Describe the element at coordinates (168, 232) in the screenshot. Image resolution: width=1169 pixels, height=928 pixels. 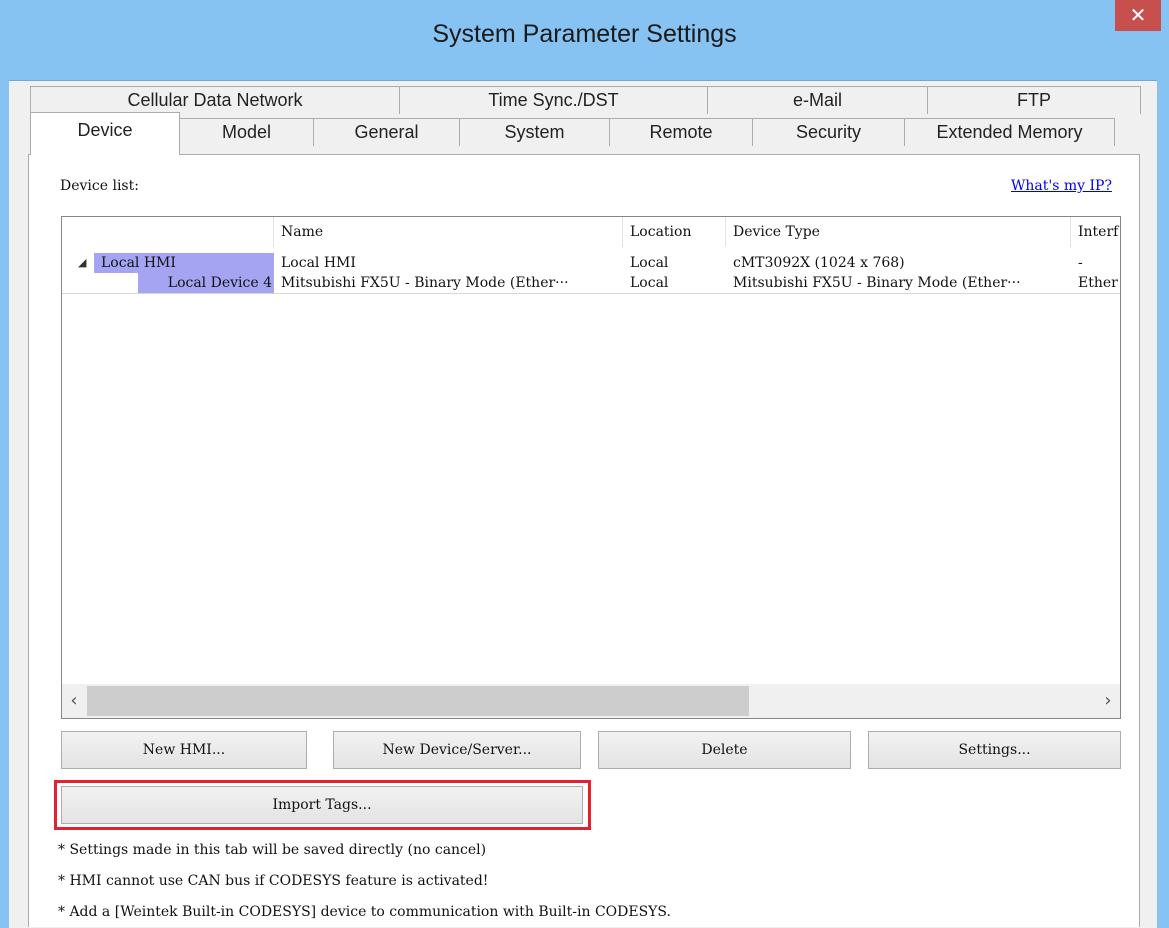
I see `column-header-tree` at that location.